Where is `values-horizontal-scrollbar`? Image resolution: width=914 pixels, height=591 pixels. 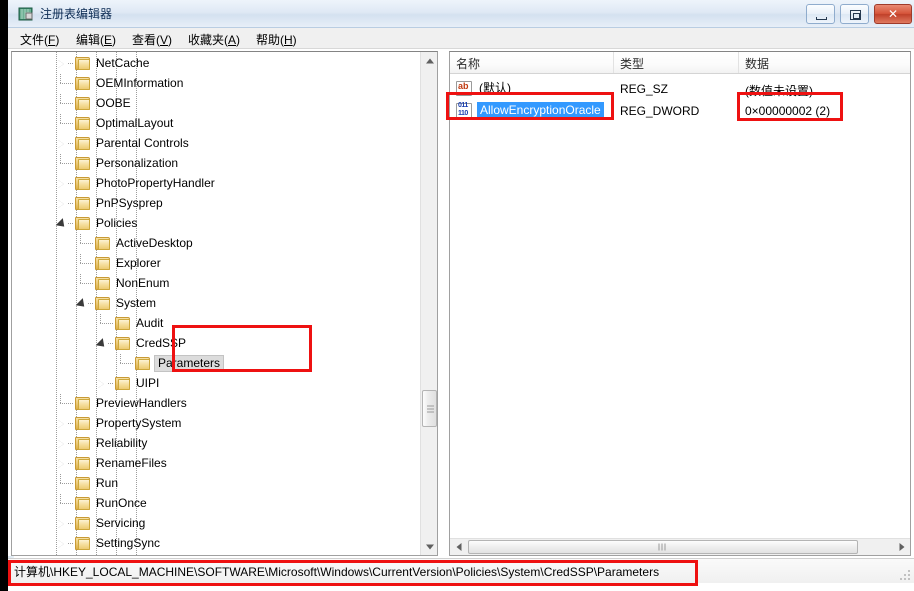 values-horizontal-scrollbar is located at coordinates (680, 546).